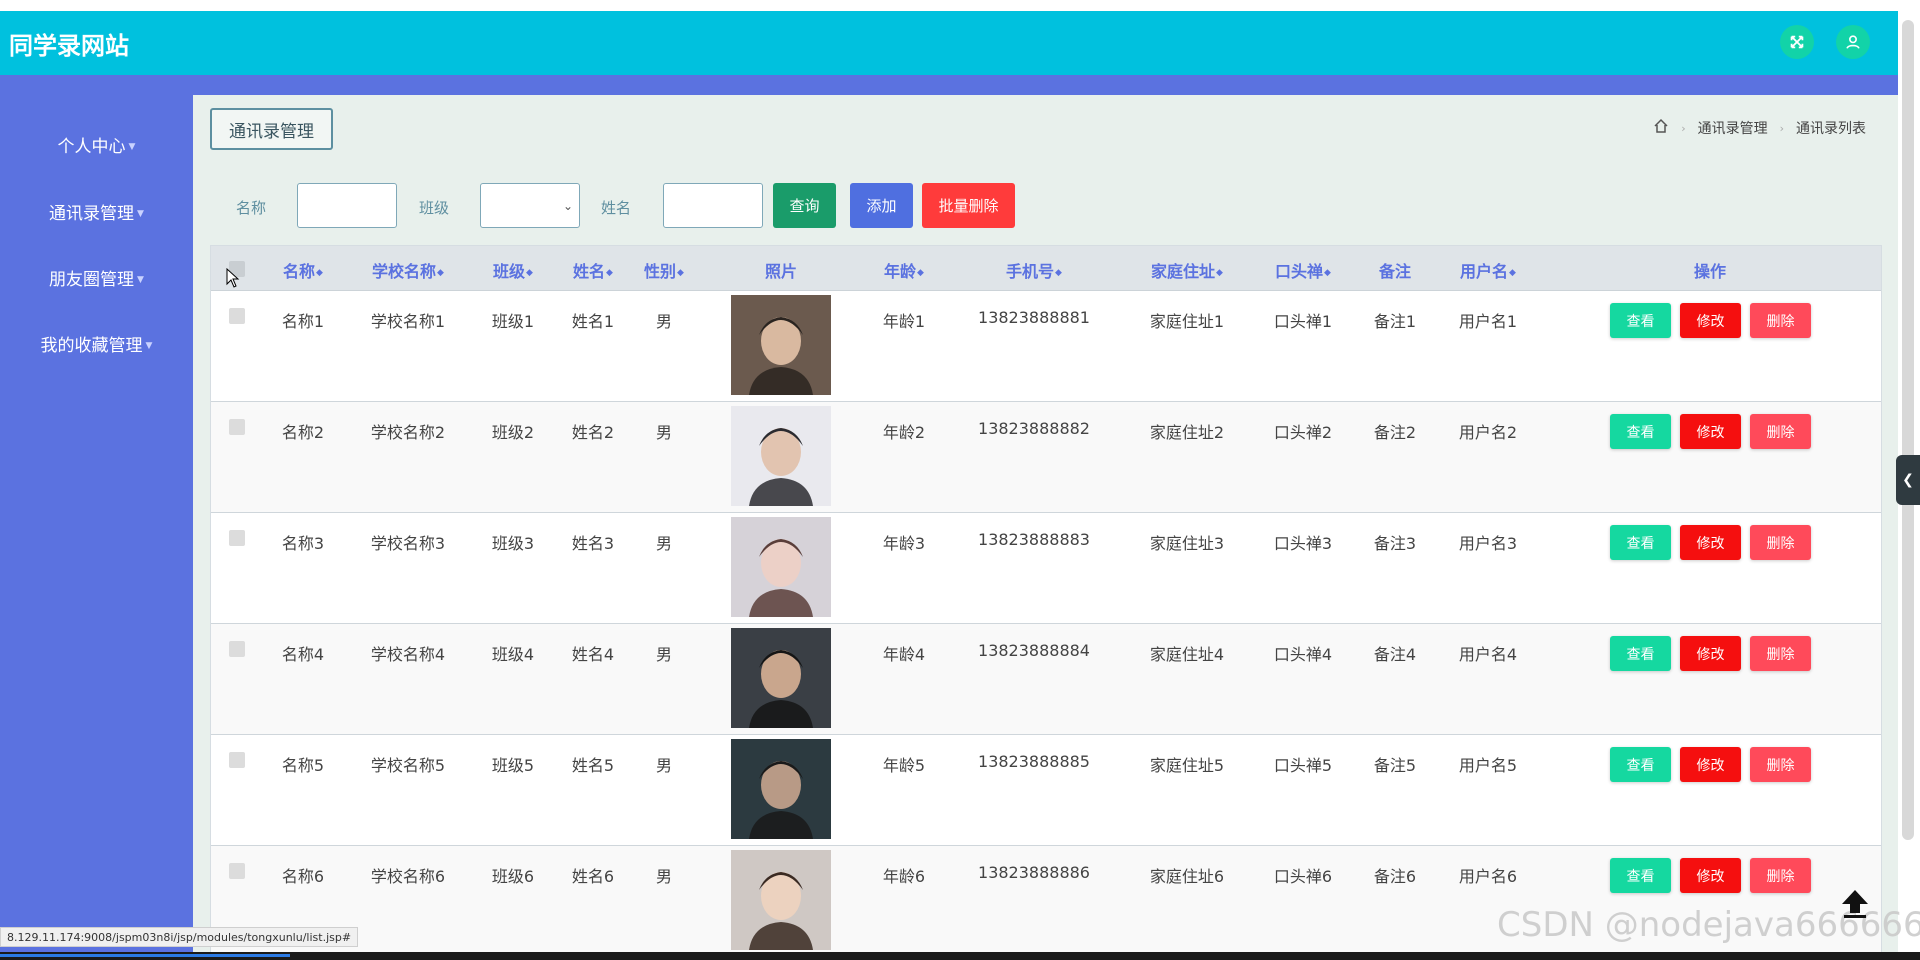 Image resolution: width=1920 pixels, height=960 pixels. What do you see at coordinates (303, 321) in the screenshot?
I see `cell-name: 名称1` at bounding box center [303, 321].